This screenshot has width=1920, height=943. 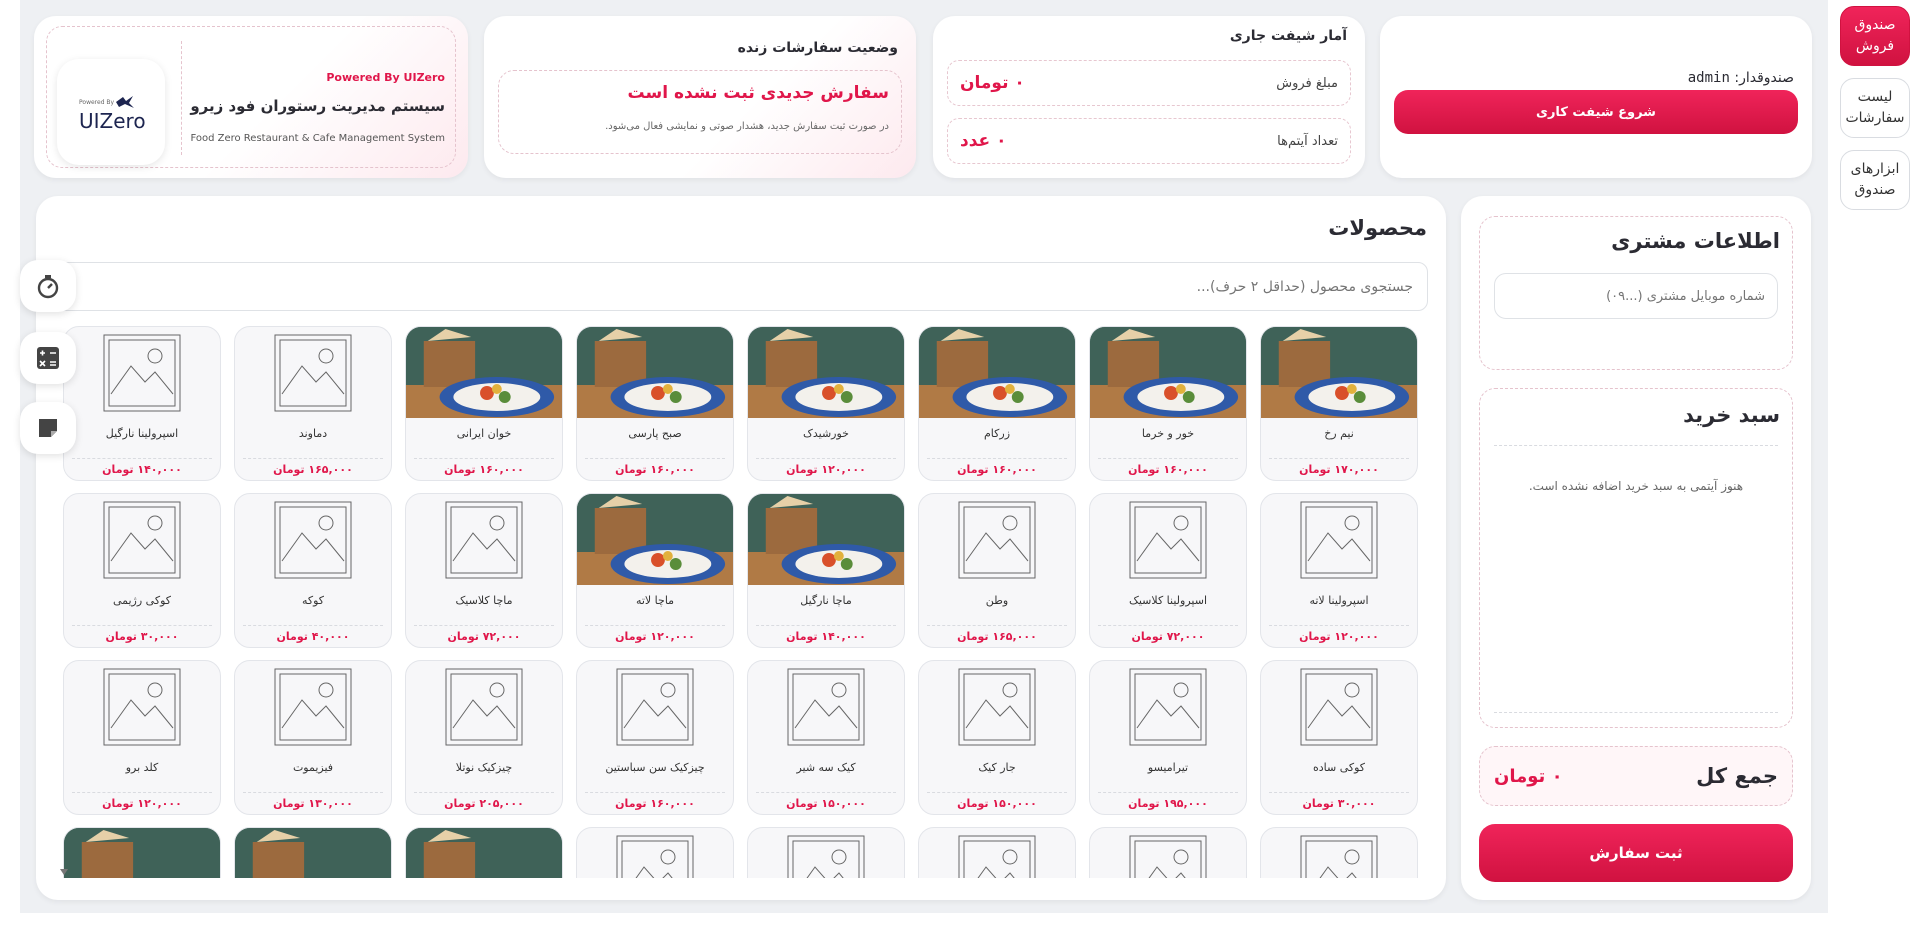 I want to click on calculator-tool-button, so click(x=48, y=358).